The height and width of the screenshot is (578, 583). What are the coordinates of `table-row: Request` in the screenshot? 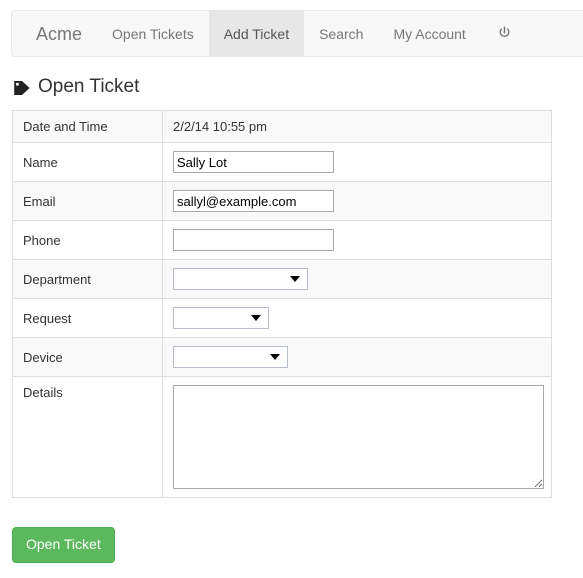 It's located at (282, 318).